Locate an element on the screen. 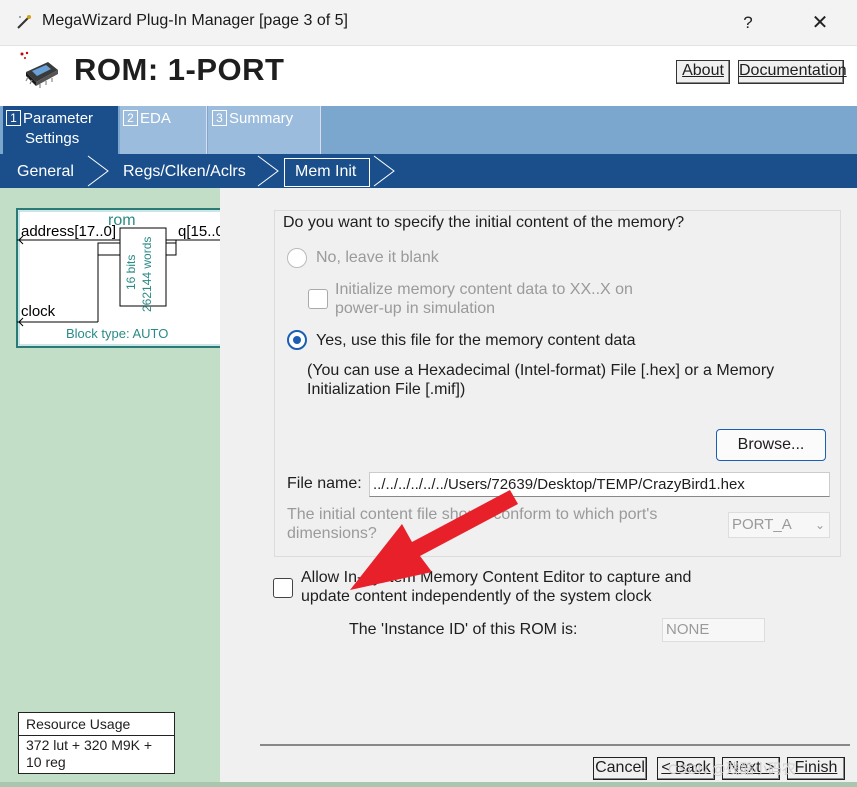 This screenshot has width=857, height=787. window-title: MegaWizard Plug-In Manager [page 3 of 5] is located at coordinates (195, 20).